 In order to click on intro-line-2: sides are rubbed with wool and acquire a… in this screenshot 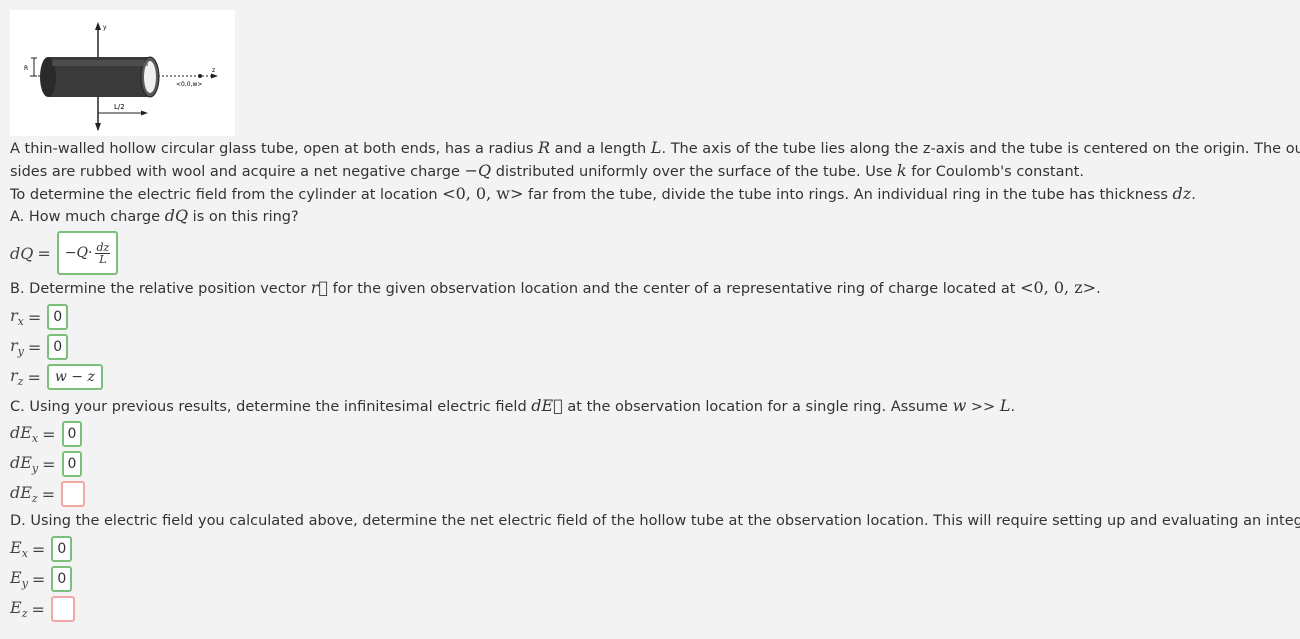, I will do `click(547, 170)`.